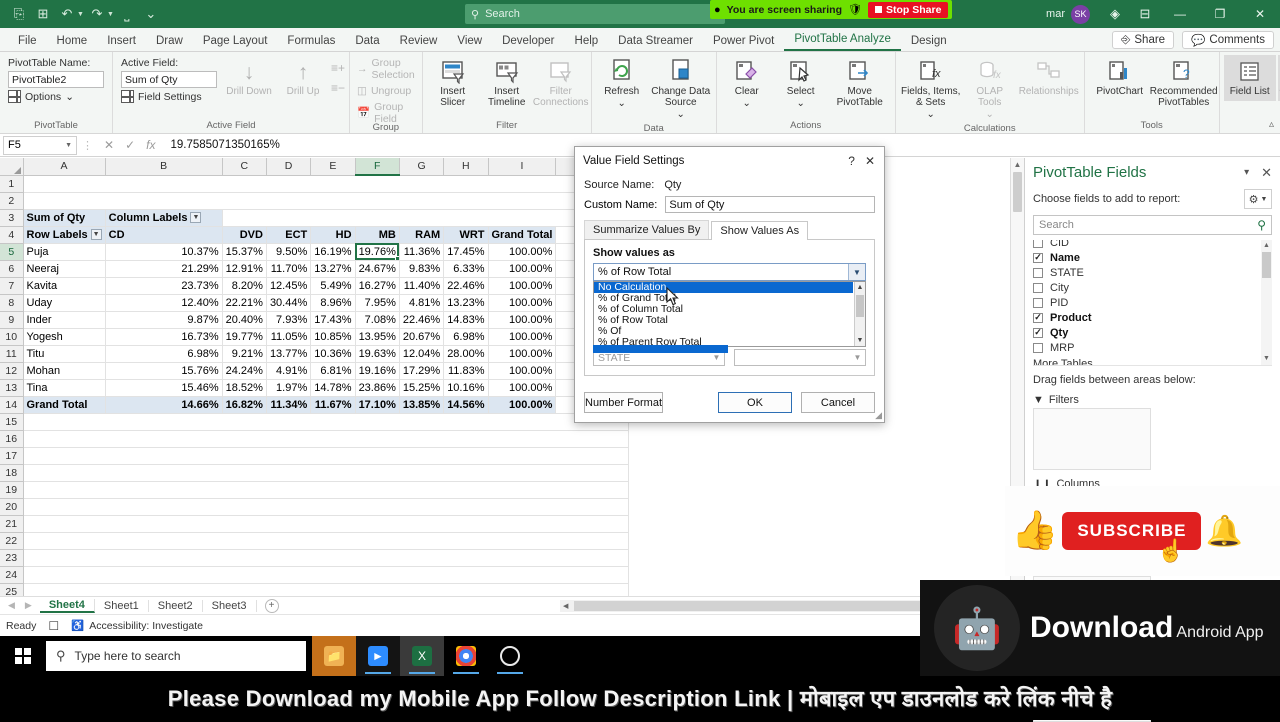 This screenshot has width=1280, height=722. I want to click on restore-button: ❐, so click(1220, 14).